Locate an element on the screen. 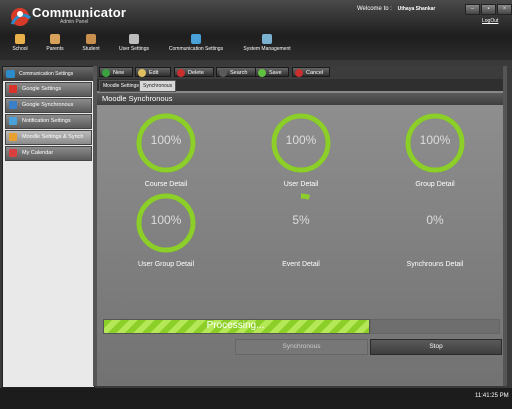  delete-label: Delete is located at coordinates (196, 73).